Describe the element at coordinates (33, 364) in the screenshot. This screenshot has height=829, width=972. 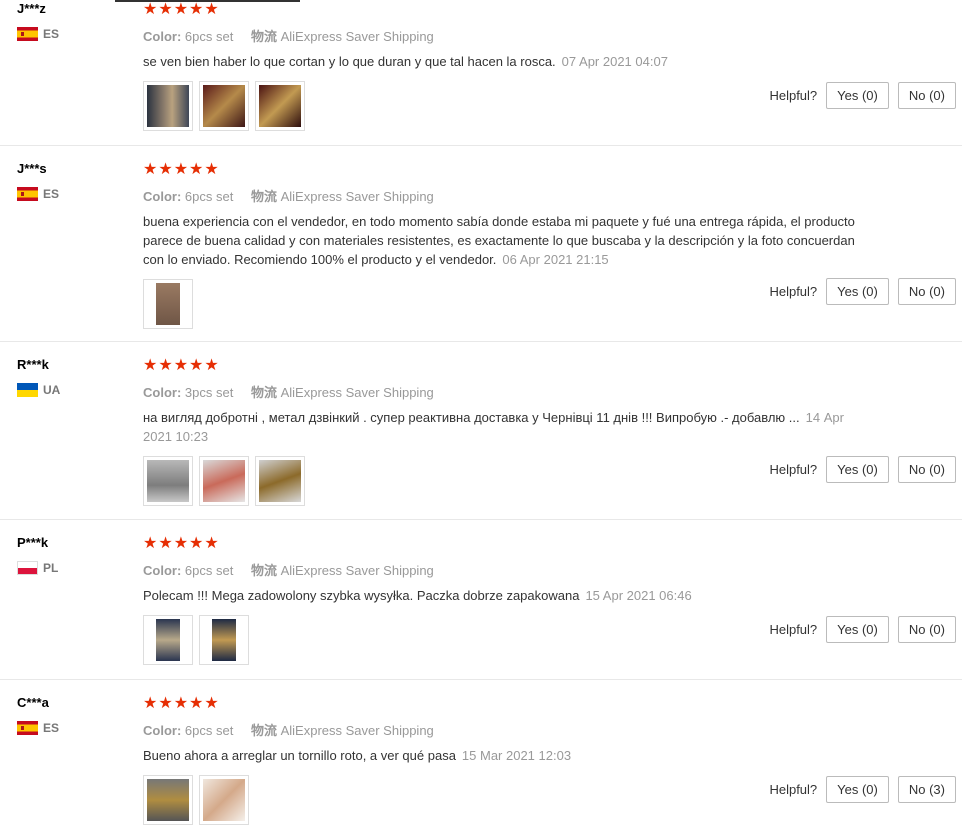
I see `reviewer-name: R***k` at that location.